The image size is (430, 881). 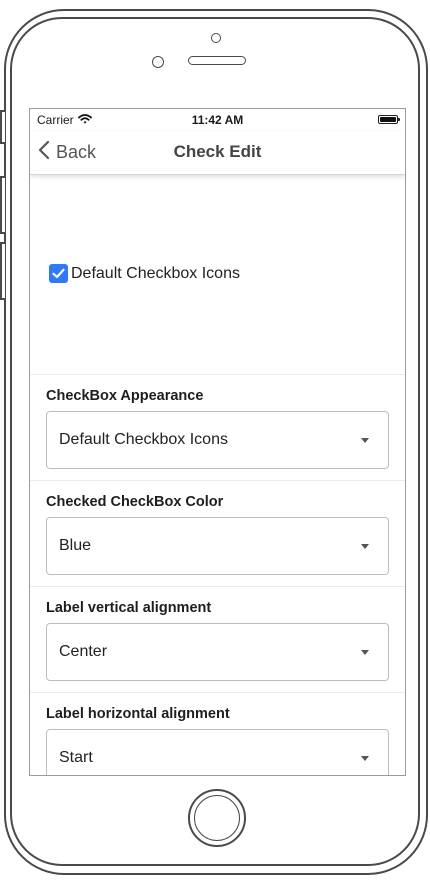 I want to click on earpiece-speaker, so click(x=217, y=60).